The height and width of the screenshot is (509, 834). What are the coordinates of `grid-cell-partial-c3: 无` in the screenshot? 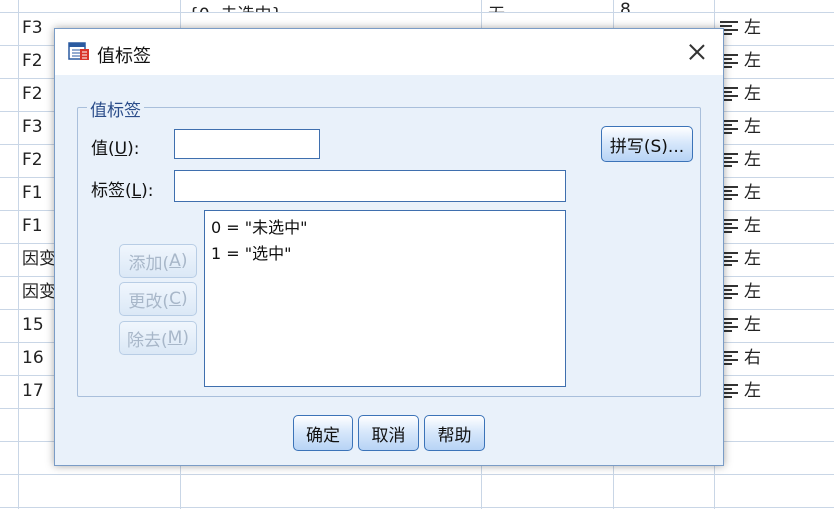 It's located at (496, 6).